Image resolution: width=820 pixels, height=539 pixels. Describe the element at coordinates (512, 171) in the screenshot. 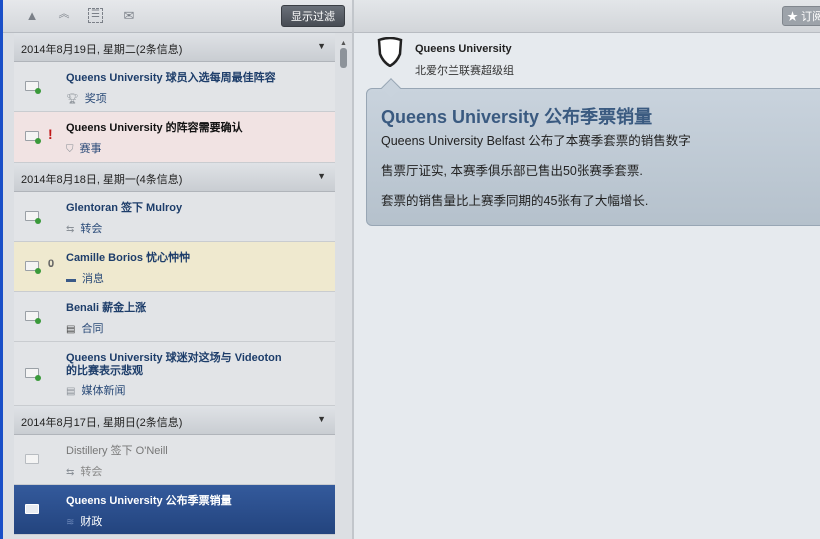

I see `message-paragraph: 售票厅证实, 本赛季俱乐部已售出50张赛季套票.` at that location.